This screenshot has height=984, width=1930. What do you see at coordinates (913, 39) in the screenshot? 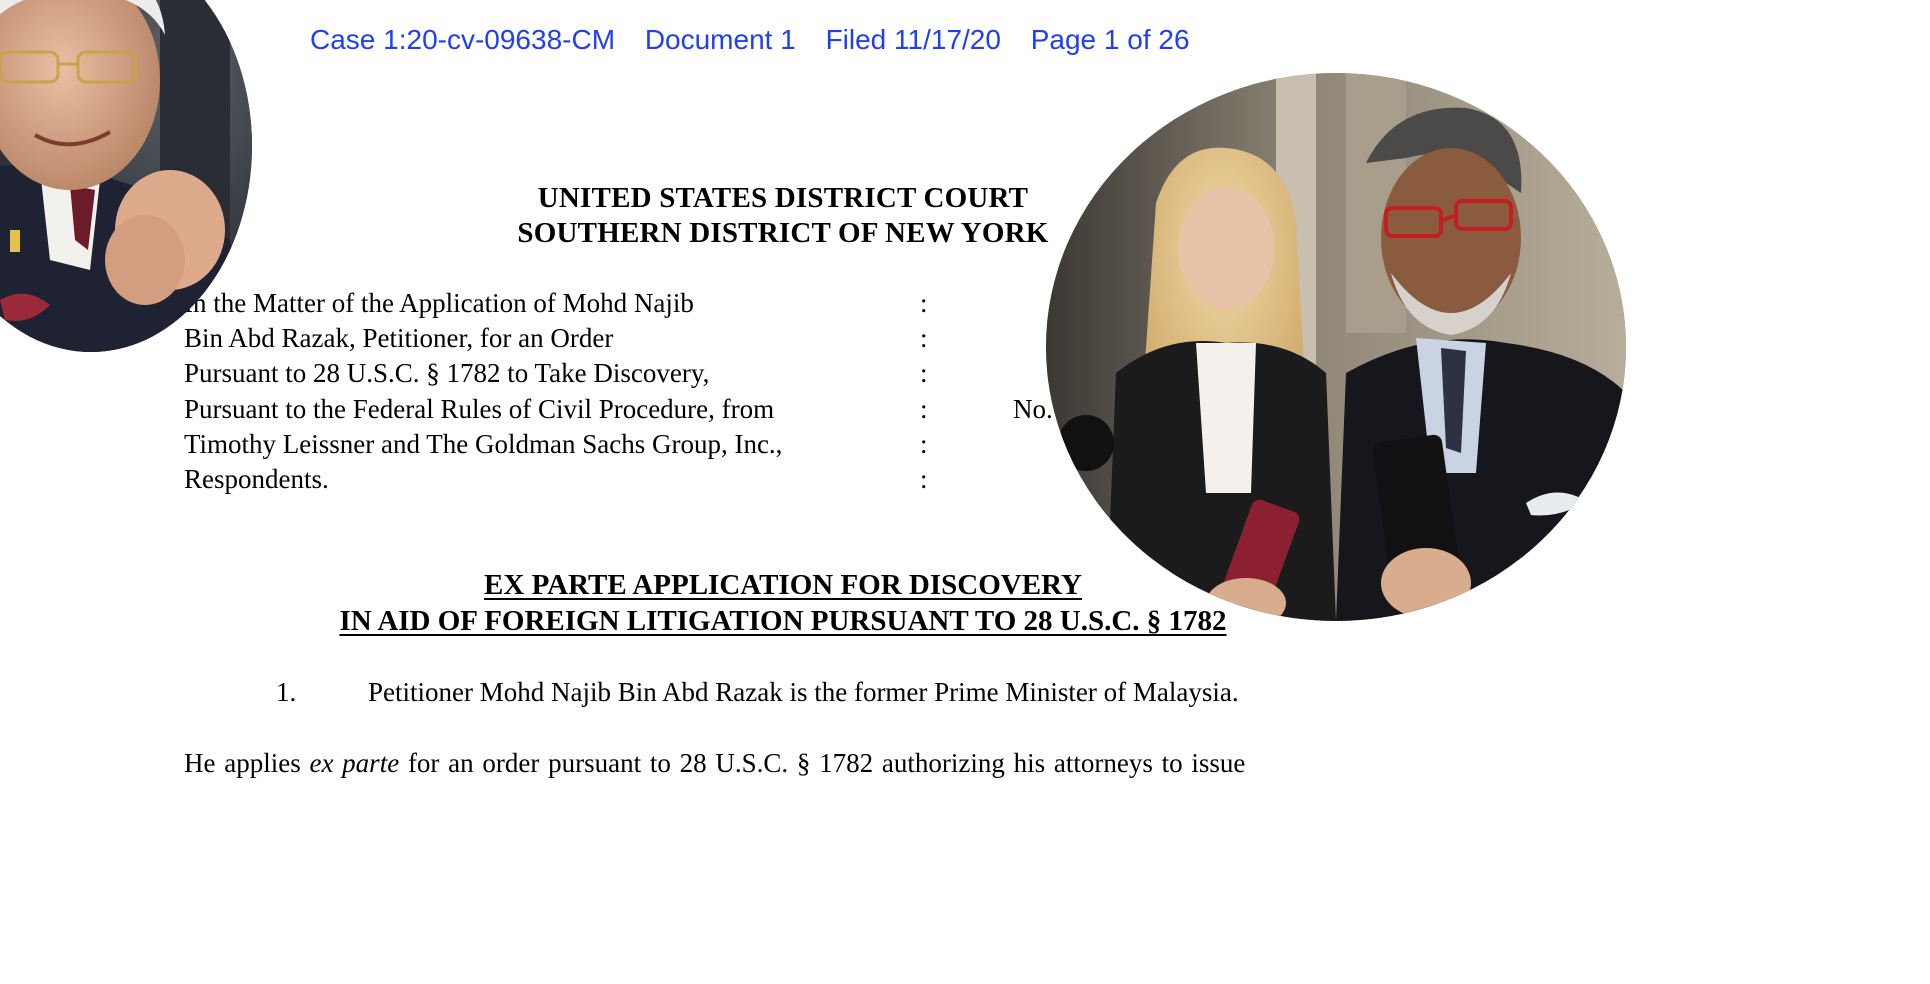
I see `filed-date: Filed 11/17/20` at bounding box center [913, 39].